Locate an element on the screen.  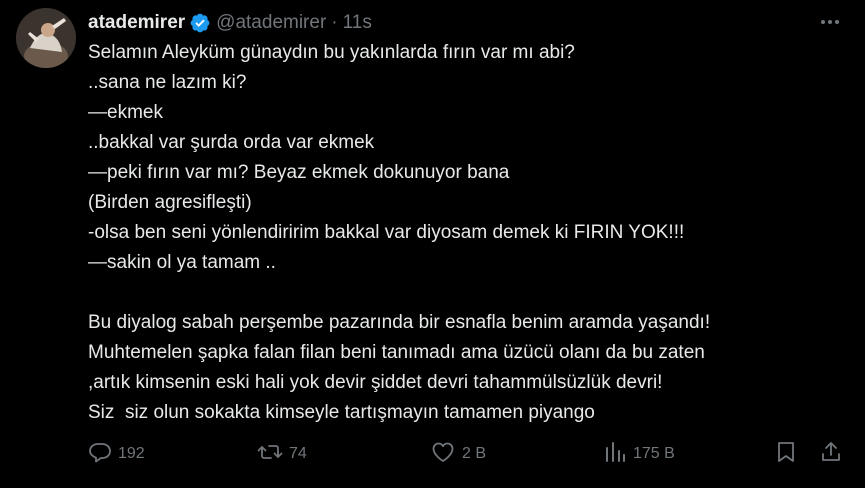
tweet-line: (Birden agresifleşti) is located at coordinates (170, 202).